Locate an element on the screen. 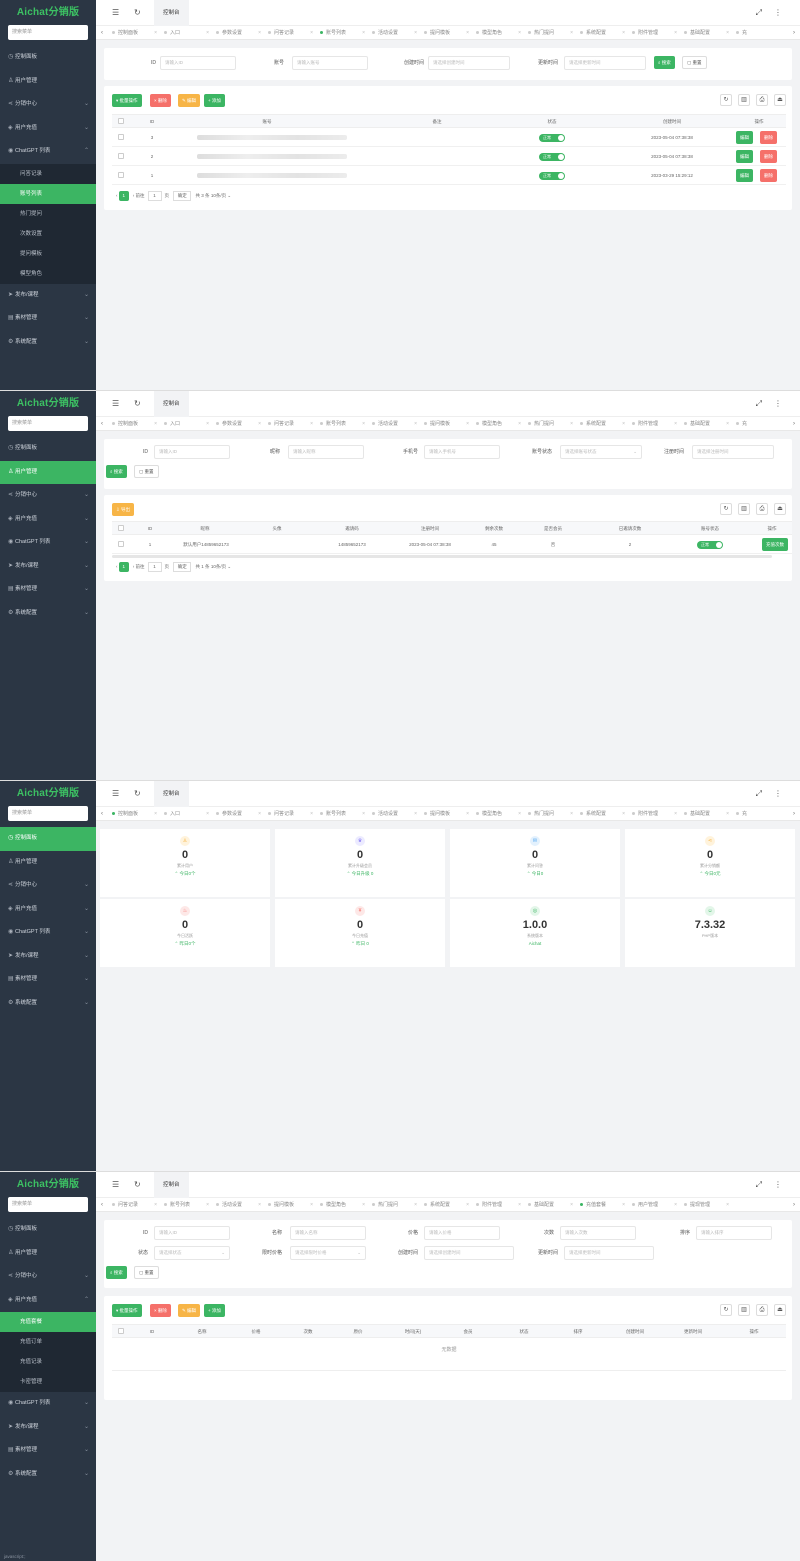 The width and height of the screenshot is (800, 1561). export-icon: ⏏ is located at coordinates (780, 1310).